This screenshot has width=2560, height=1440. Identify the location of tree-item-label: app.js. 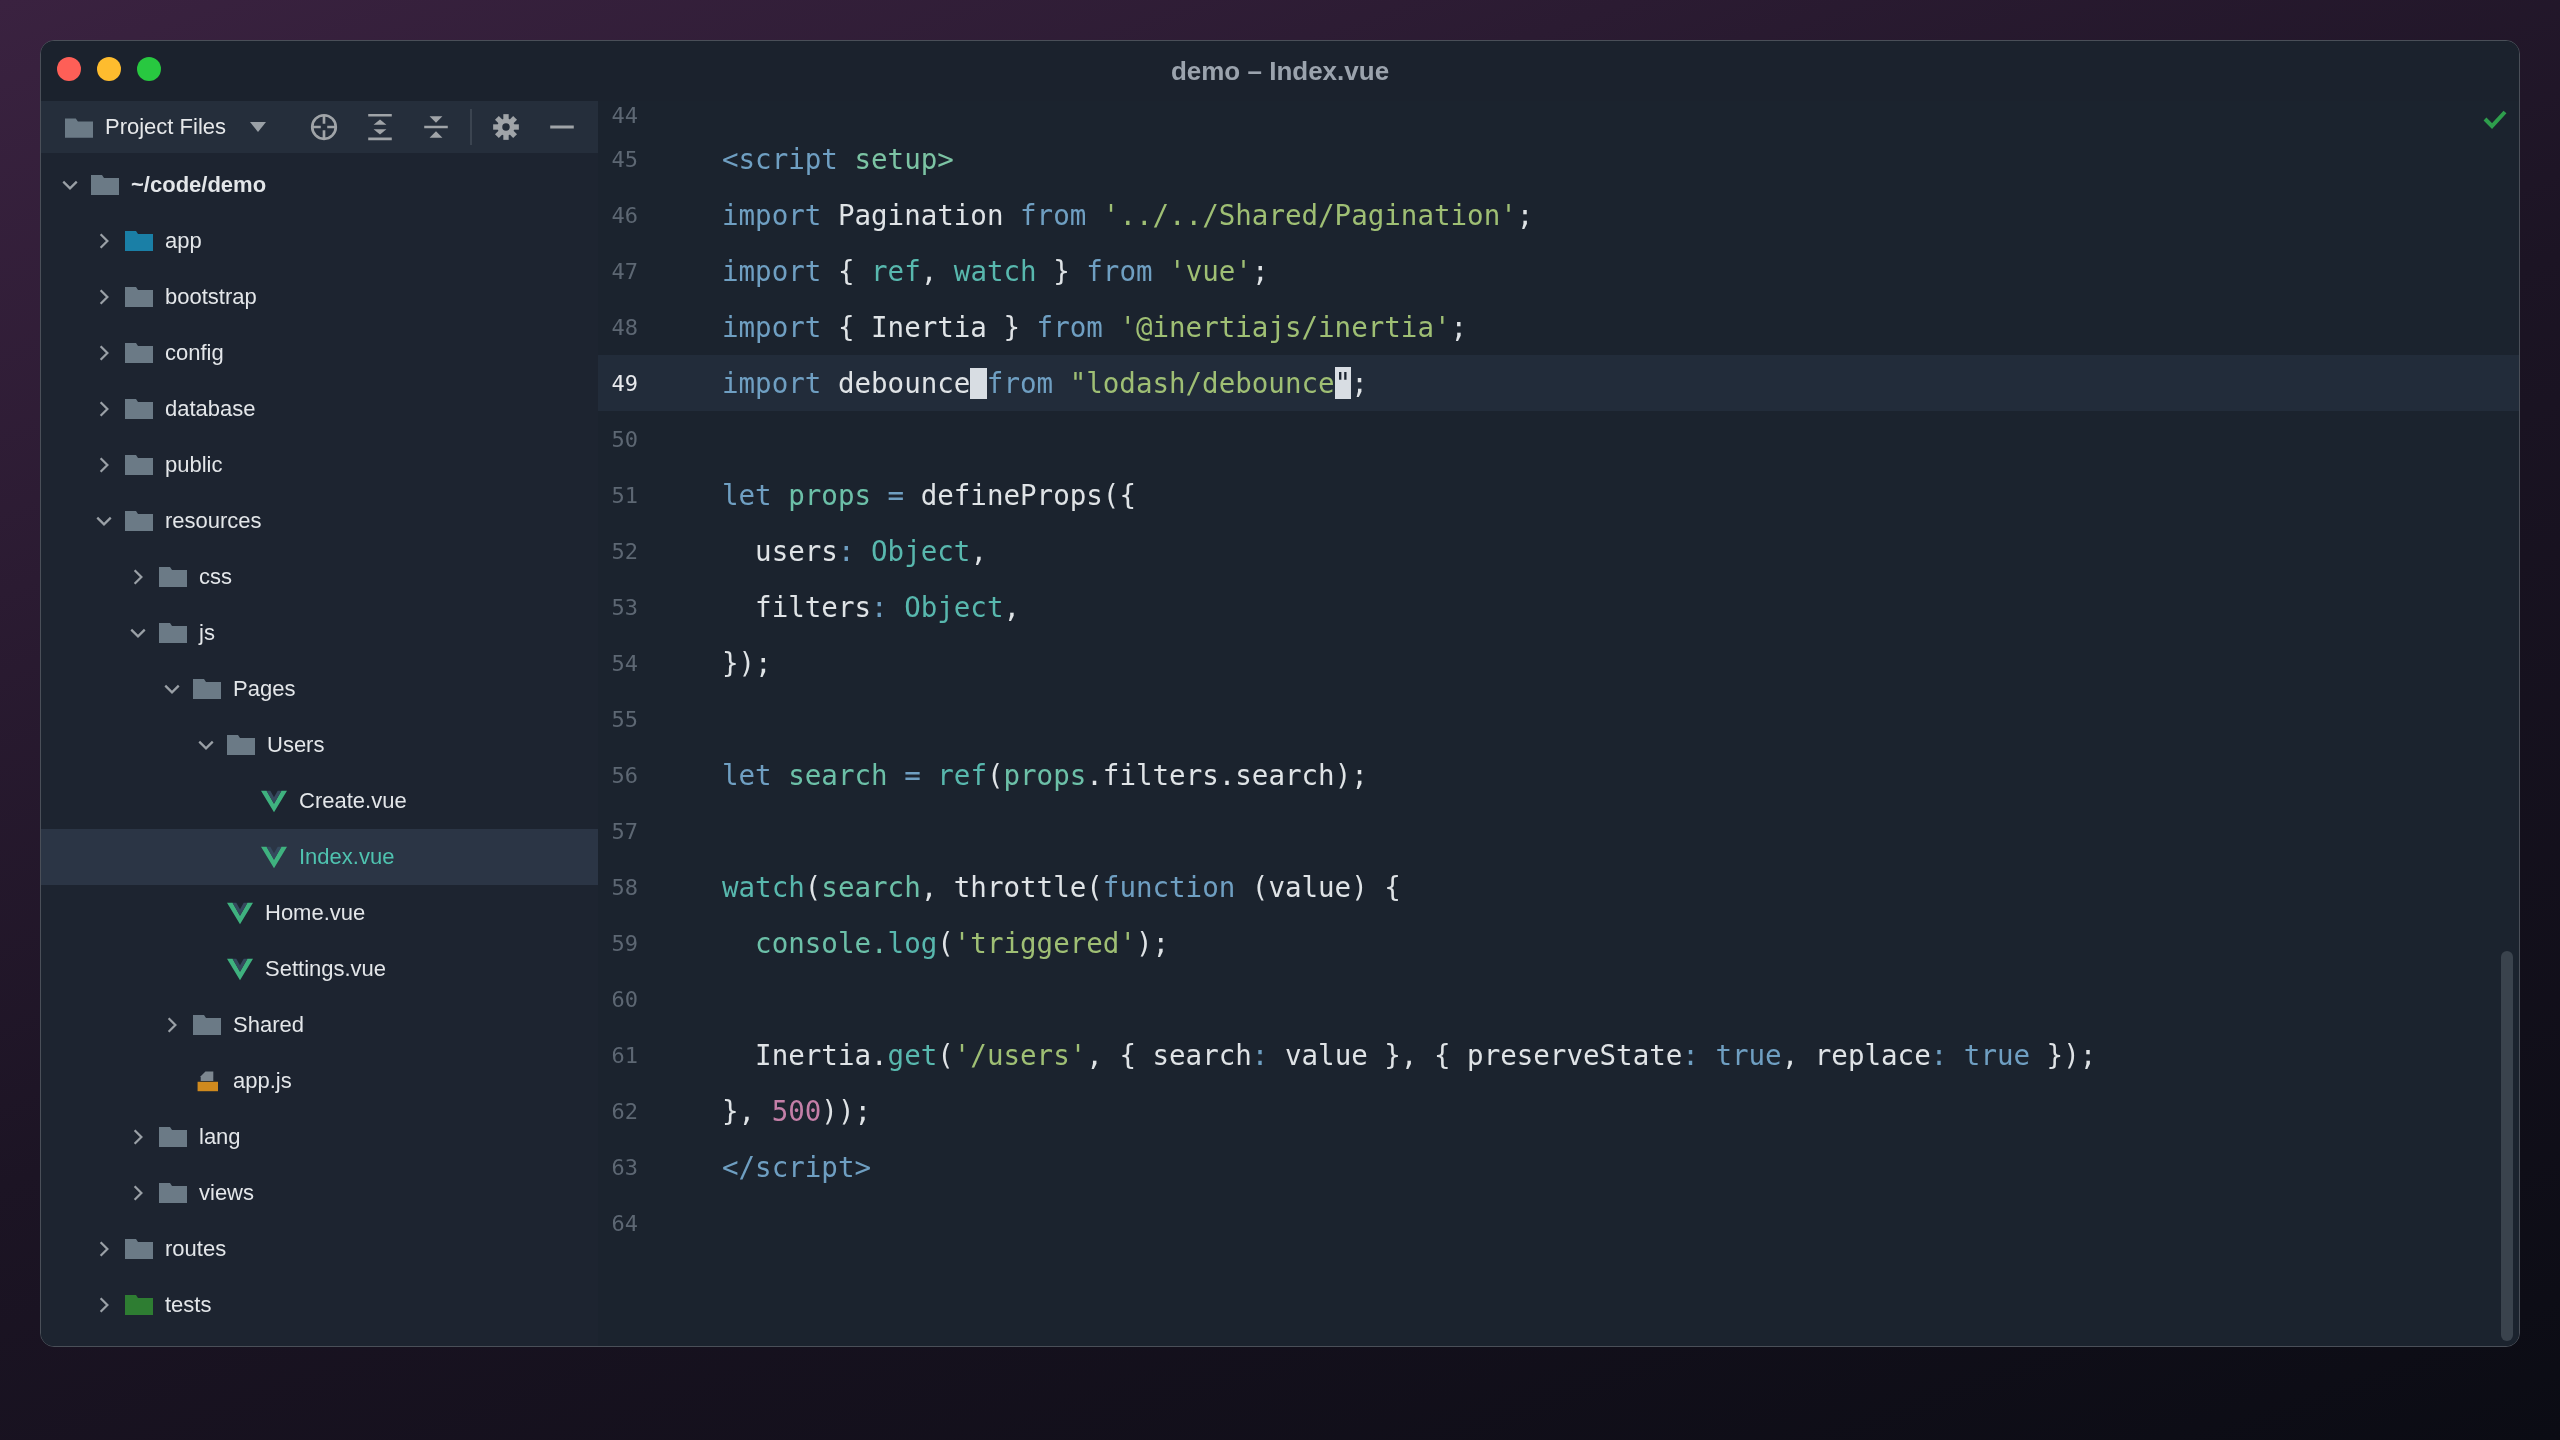
(262, 1081).